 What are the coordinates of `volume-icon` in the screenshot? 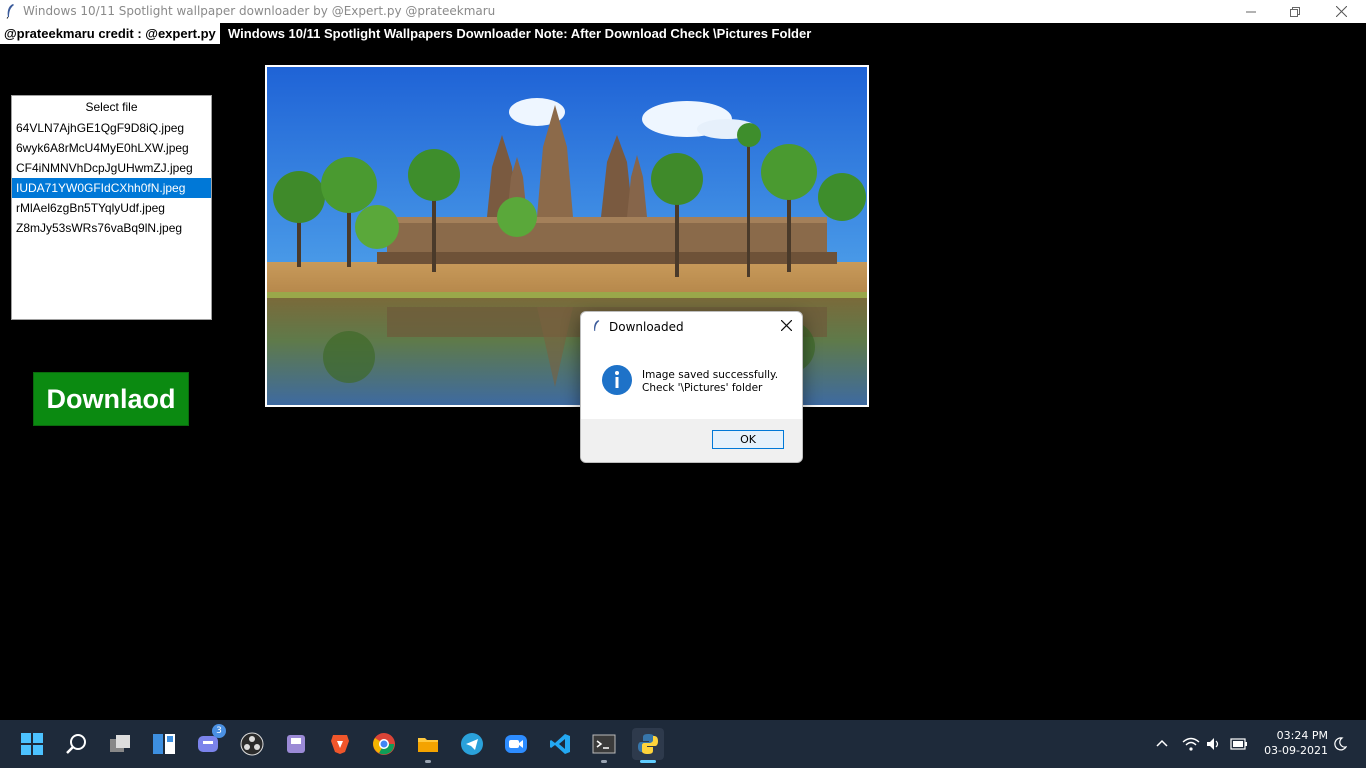 It's located at (1213, 744).